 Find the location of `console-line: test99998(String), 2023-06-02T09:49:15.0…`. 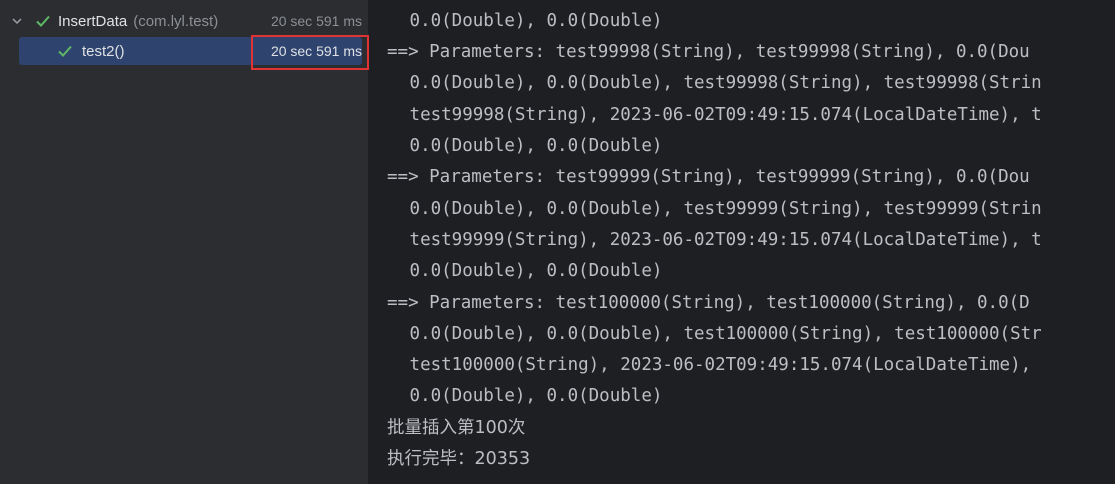

console-line: test99998(String), 2023-06-02T09:49:15.0… is located at coordinates (720, 115).